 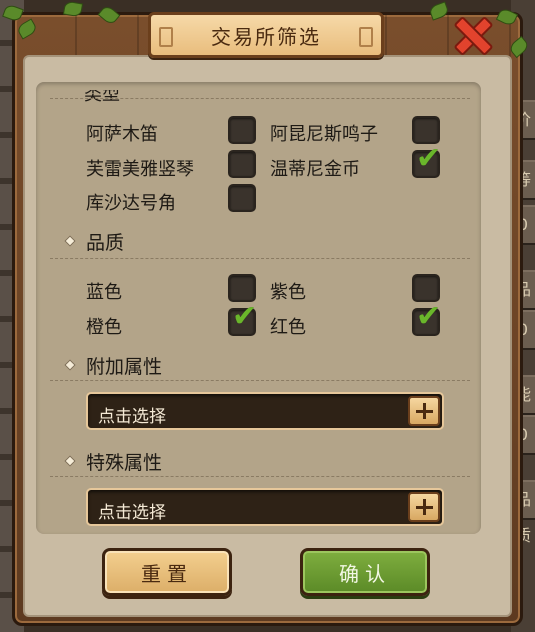 What do you see at coordinates (124, 463) in the screenshot?
I see `section-special-attr-title: 特殊属性` at bounding box center [124, 463].